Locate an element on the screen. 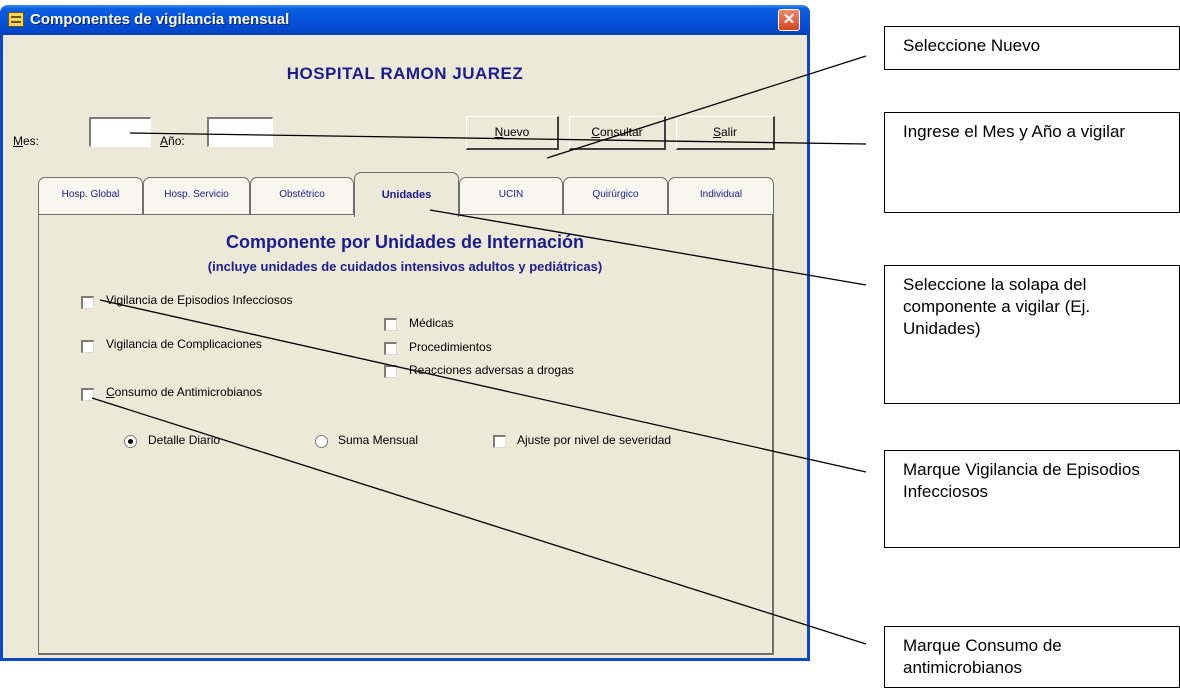 This screenshot has height=688, width=1180. tab-ucin: UCIN is located at coordinates (511, 196).